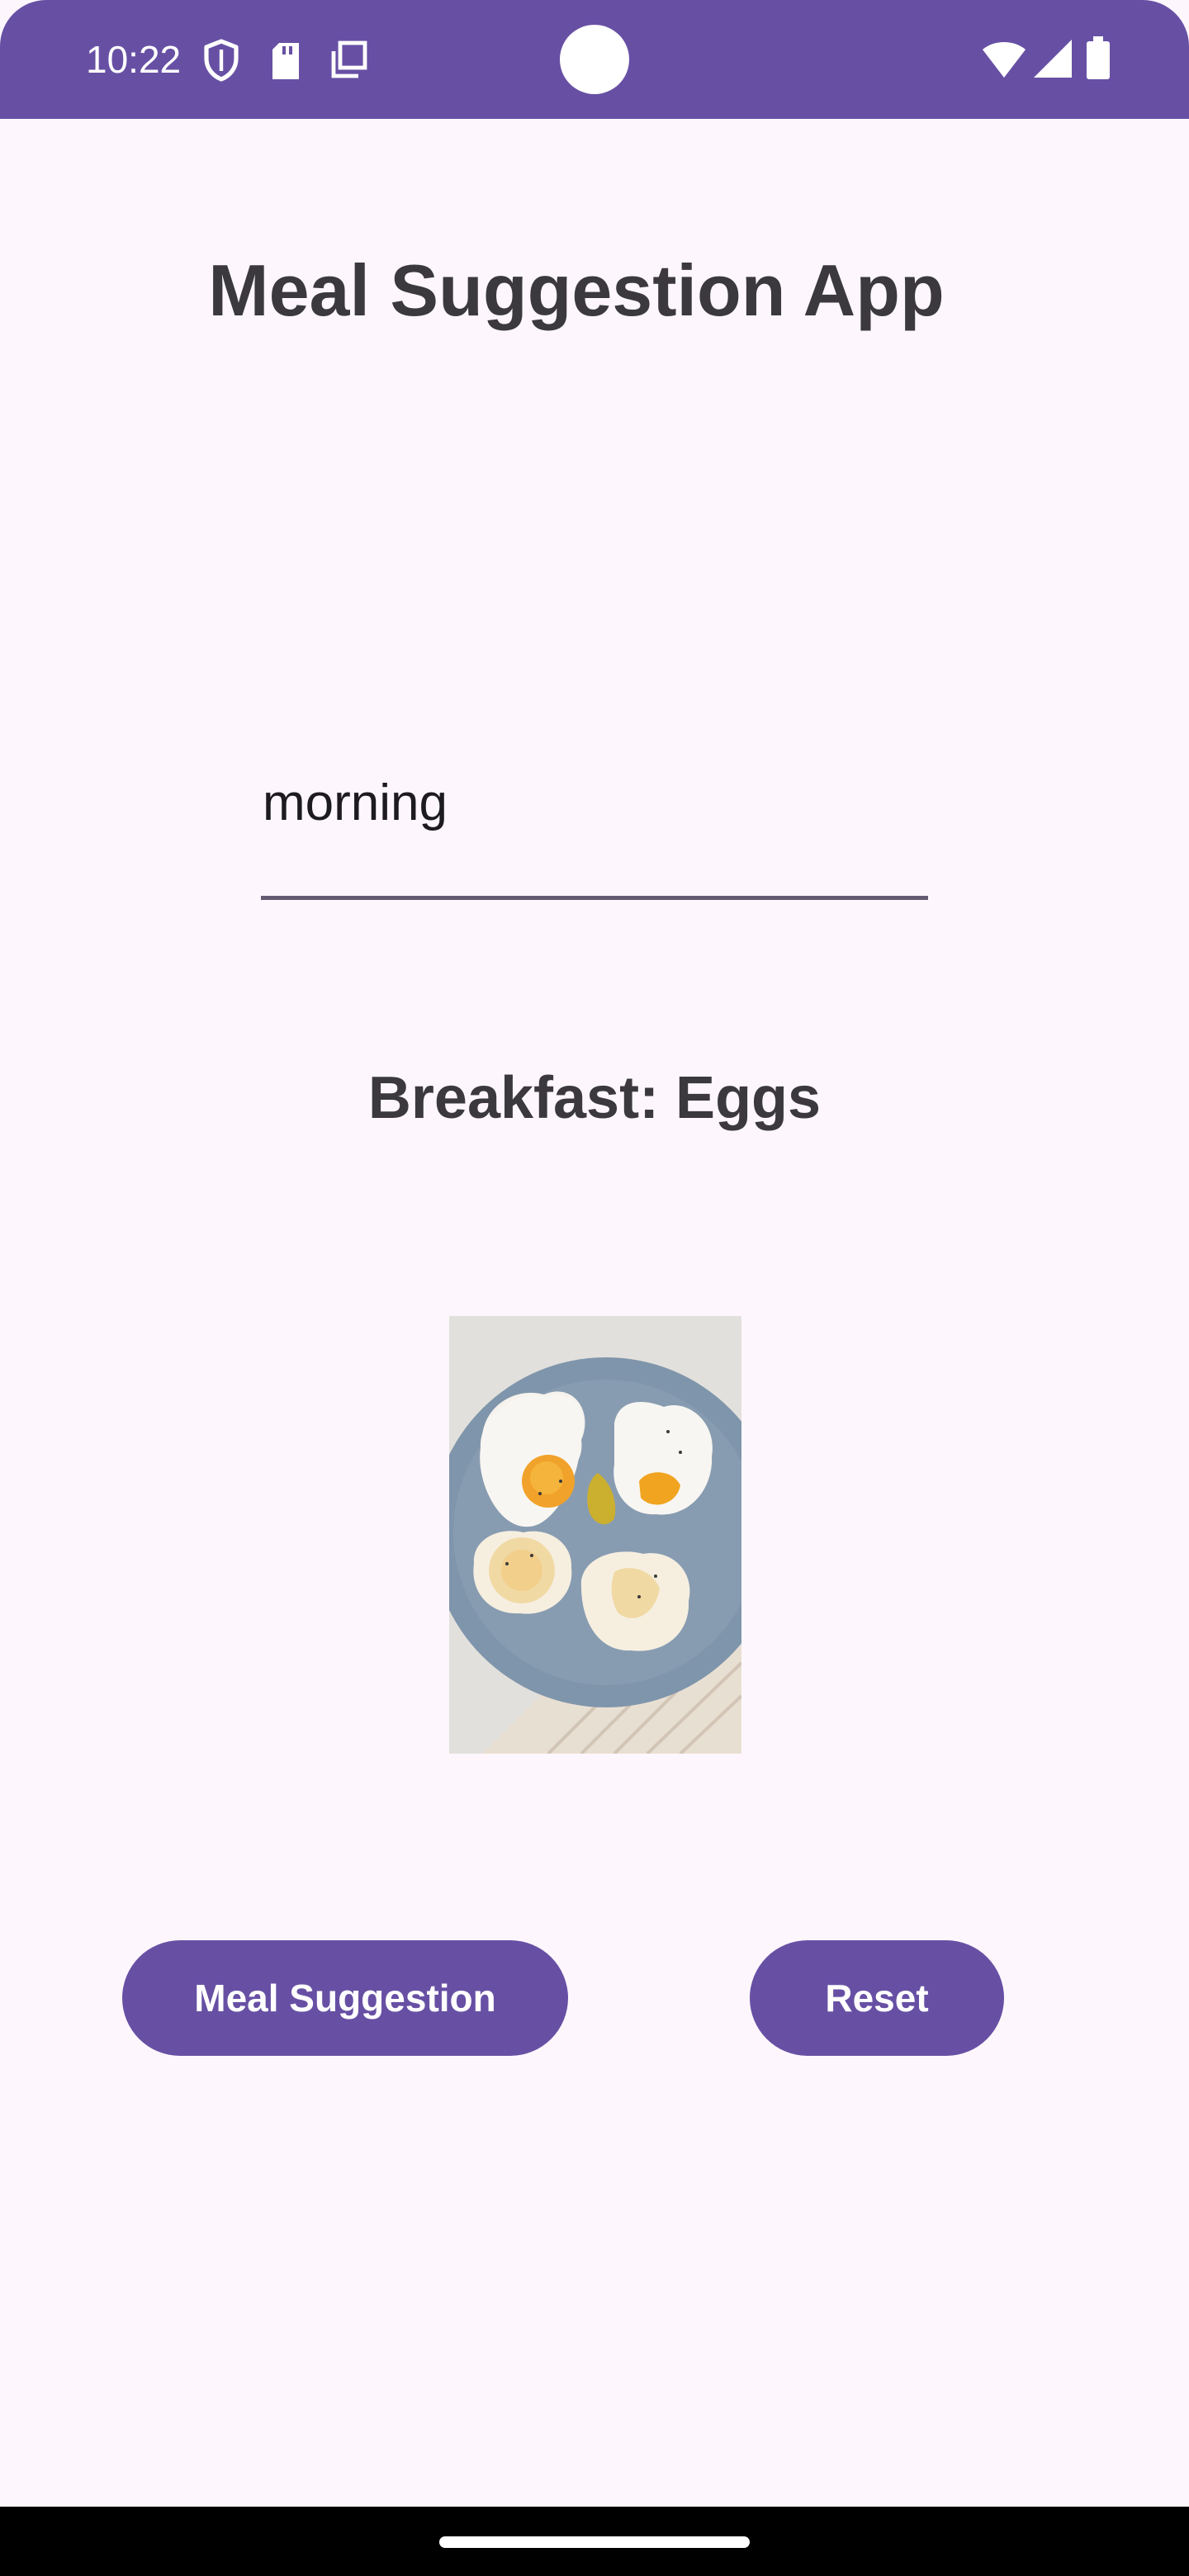  I want to click on shield-icon, so click(221, 60).